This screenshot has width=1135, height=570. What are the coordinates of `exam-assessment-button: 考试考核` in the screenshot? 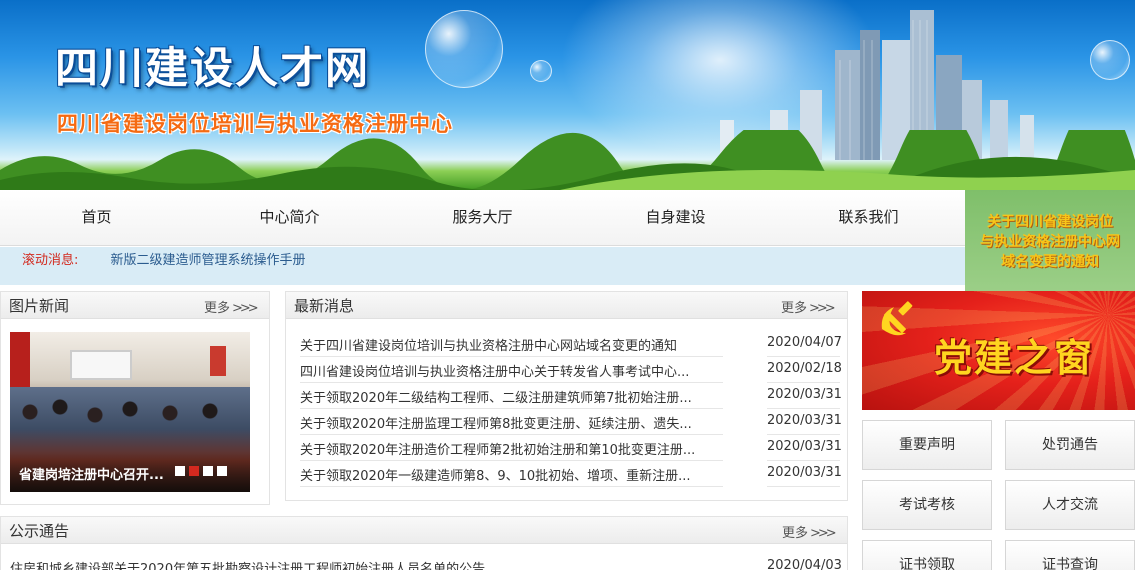 It's located at (927, 505).